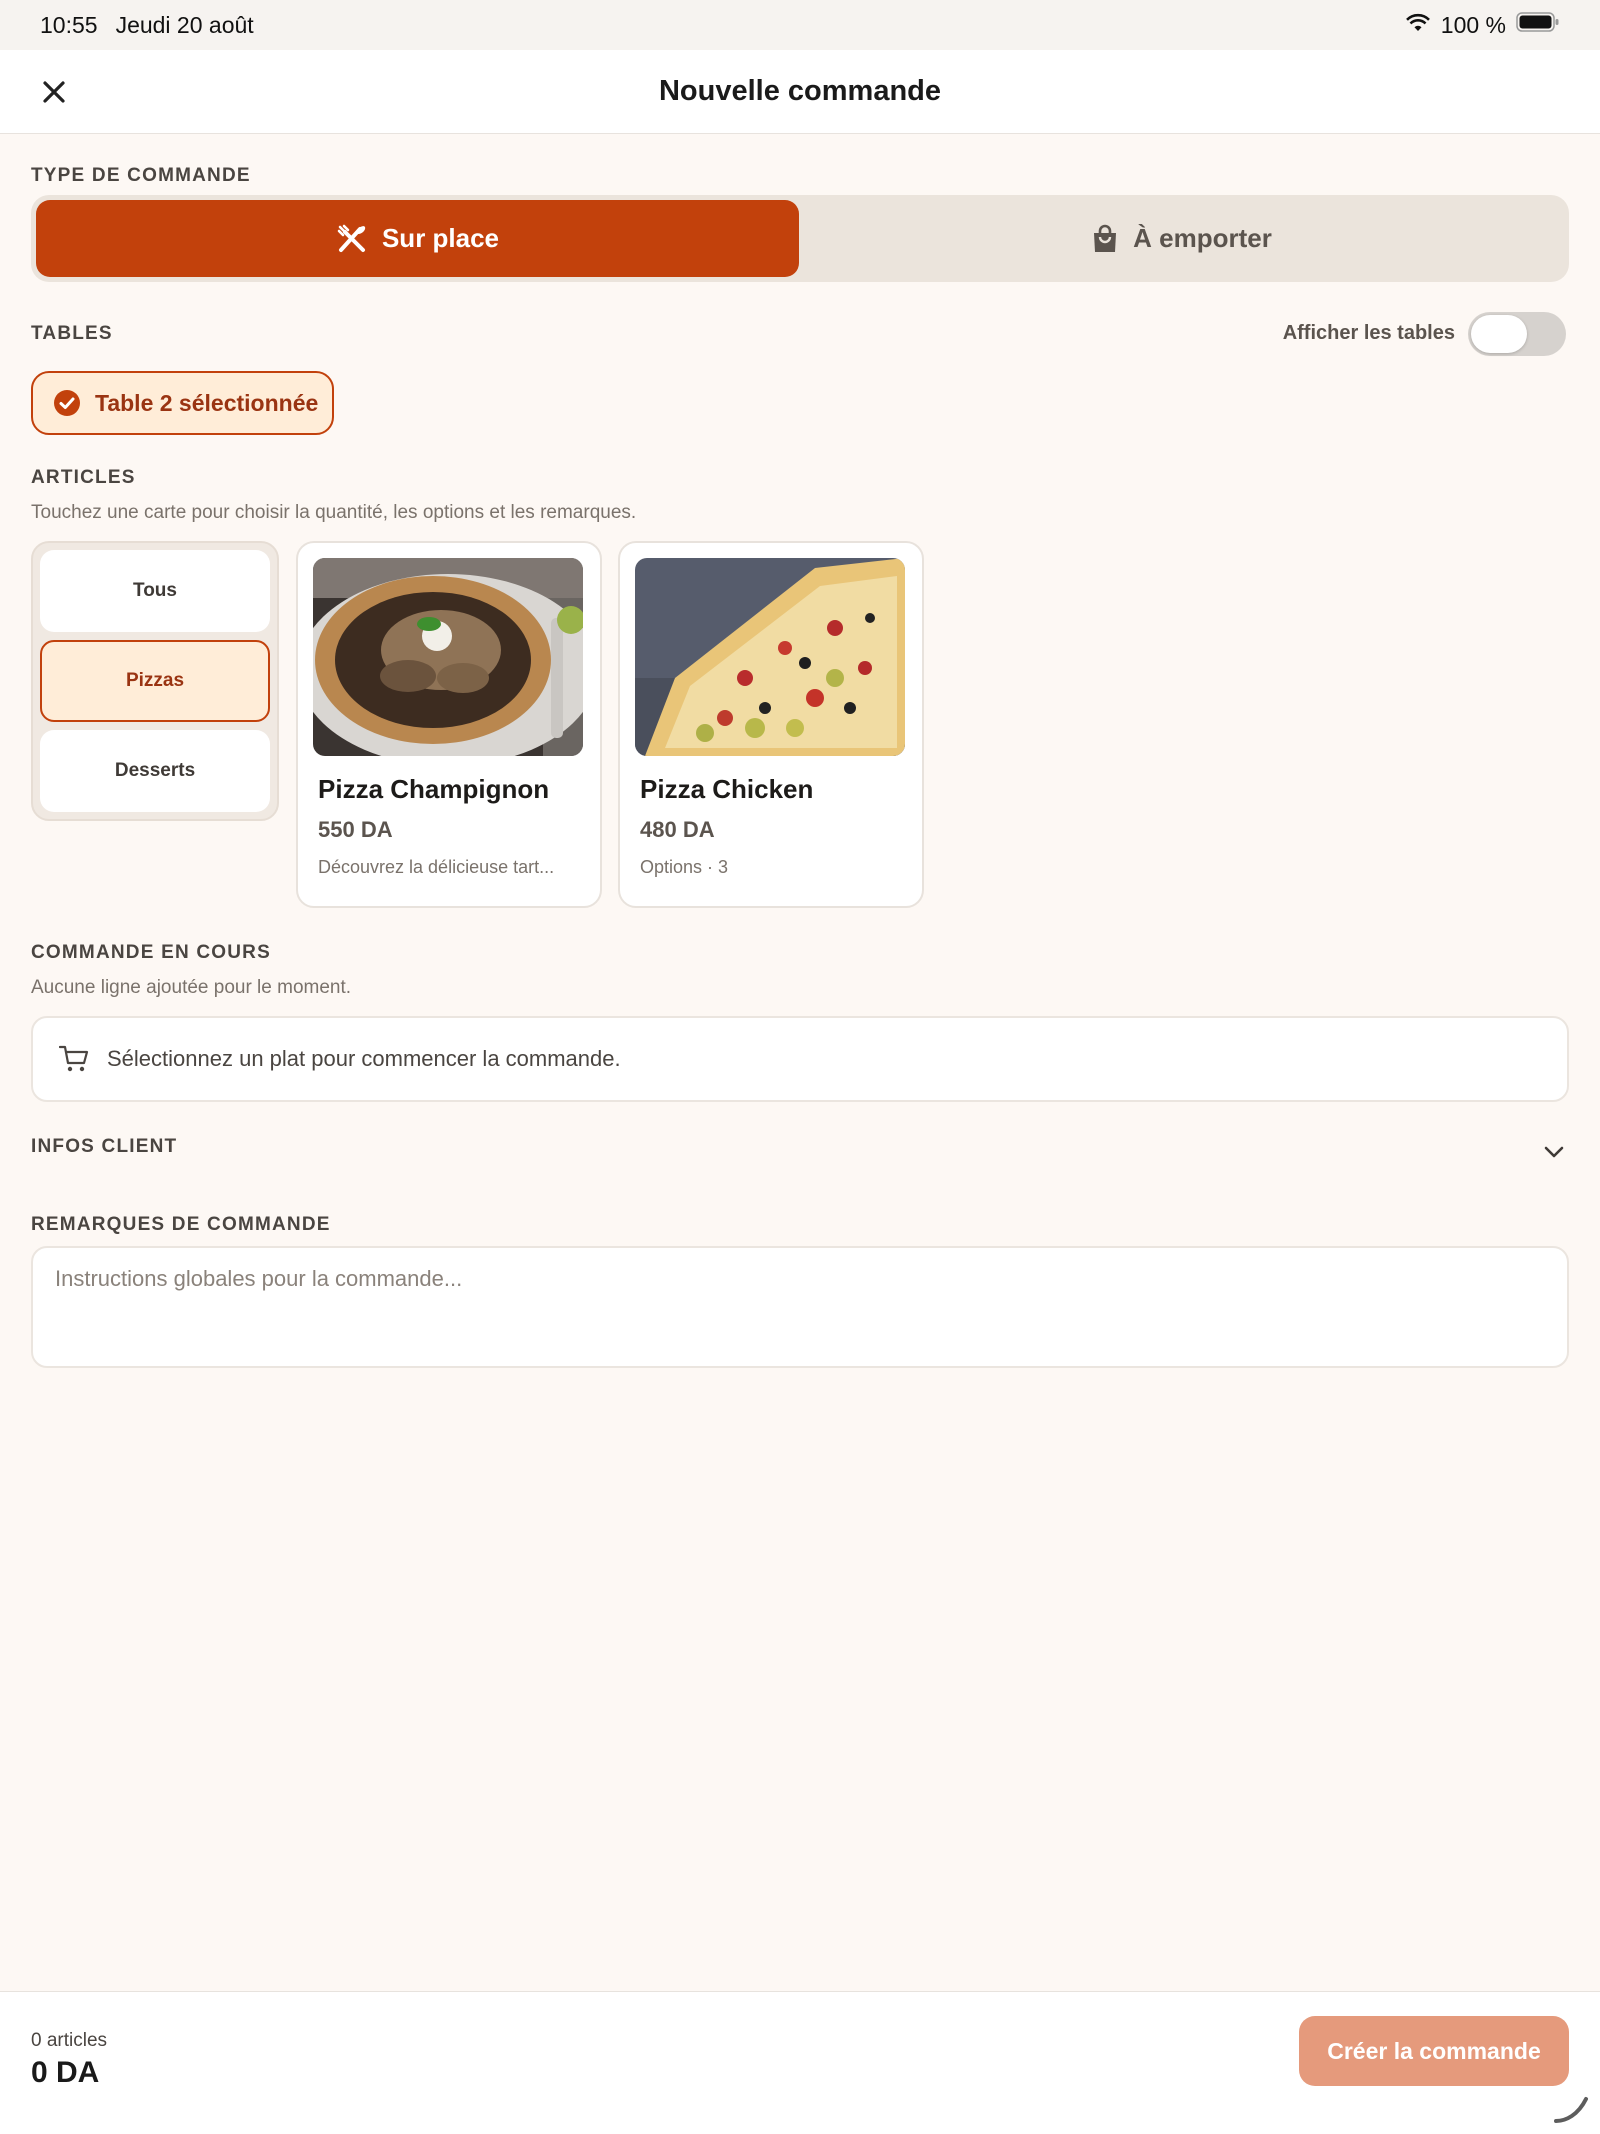 This screenshot has width=1600, height=2134. Describe the element at coordinates (1434, 2051) in the screenshot. I see `create-order-button: Créer la commande` at that location.